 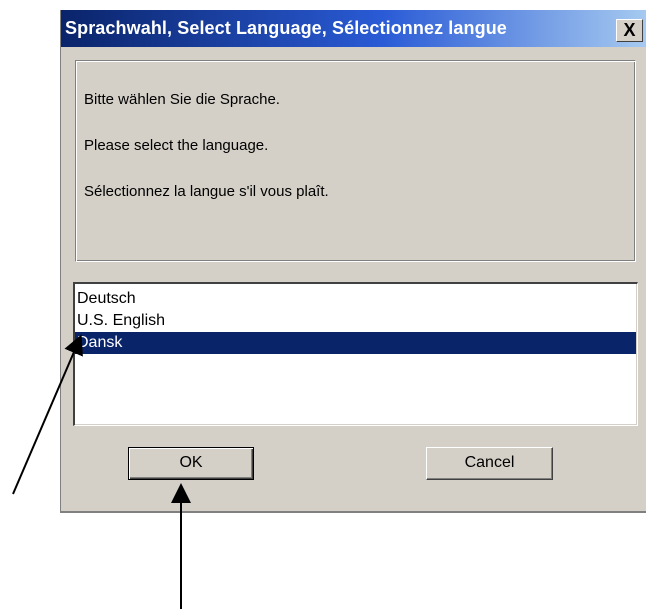 What do you see at coordinates (191, 463) in the screenshot?
I see `ok-button: OK` at bounding box center [191, 463].